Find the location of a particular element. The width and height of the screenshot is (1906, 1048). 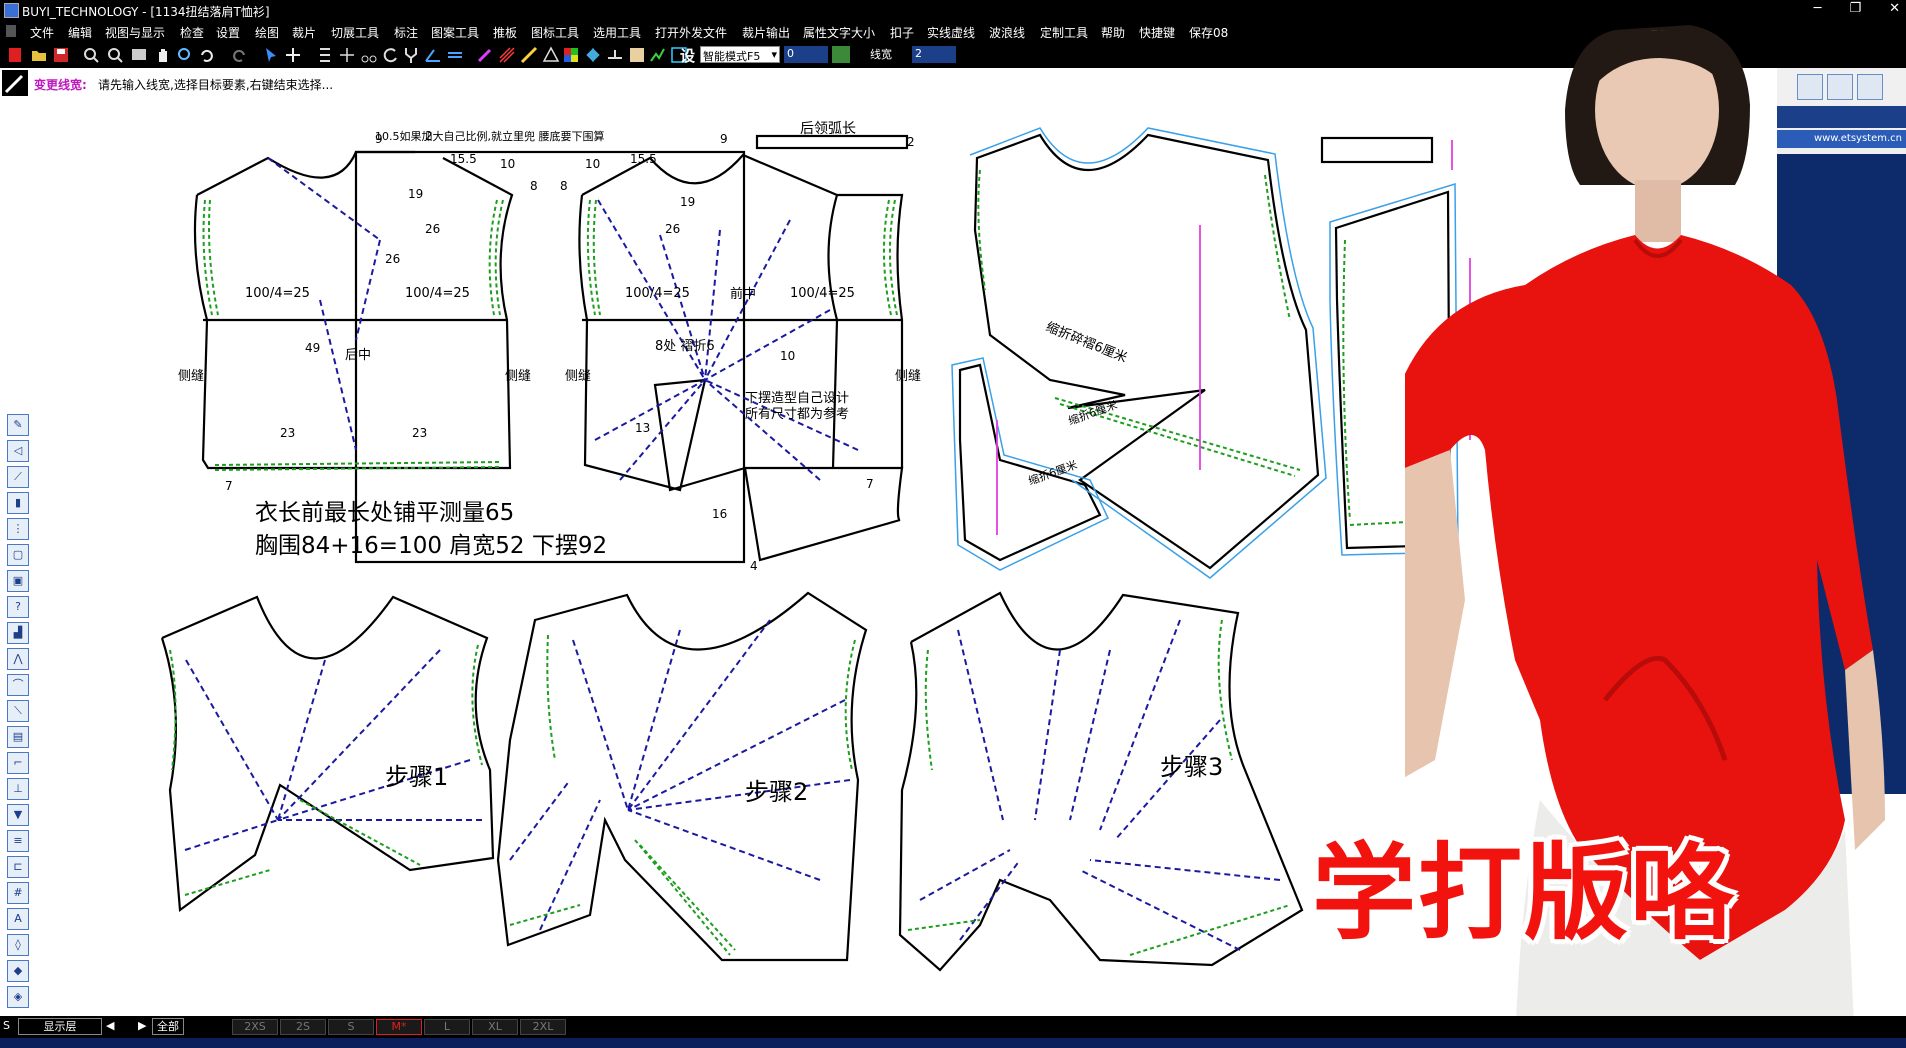

size-2xs: 2XS is located at coordinates (255, 1027).